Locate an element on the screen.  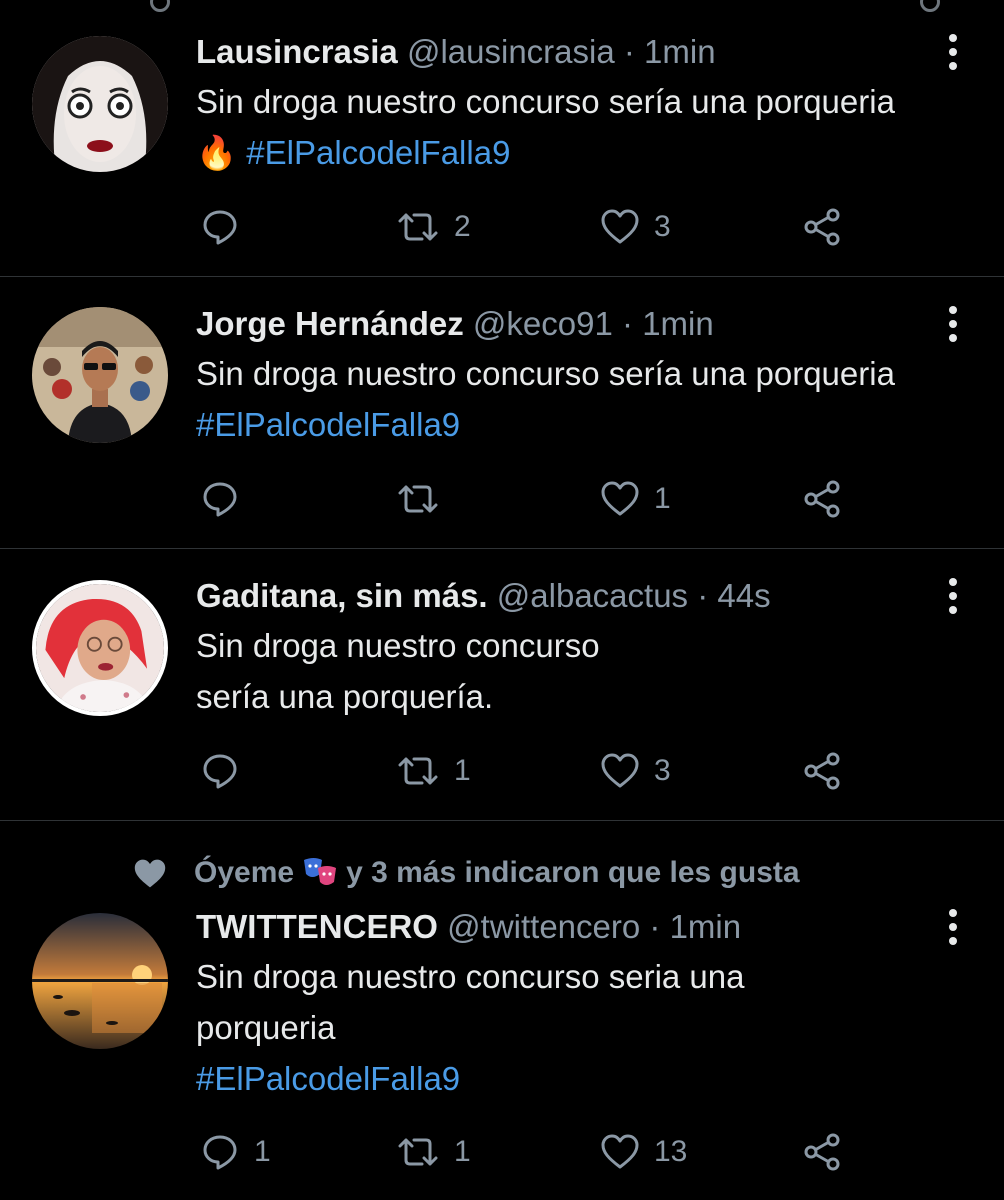
tweet-header: Lausincrasia @lausincrasia · 1min is located at coordinates (570, 52).